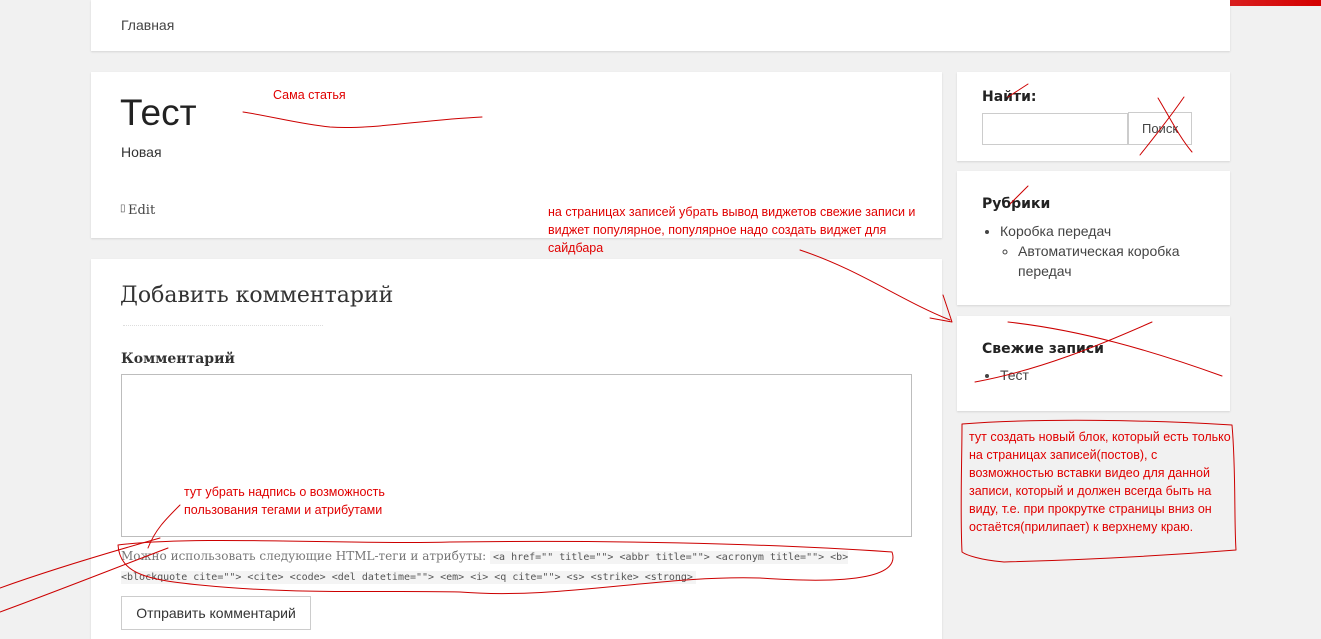 The height and width of the screenshot is (639, 1321). Describe the element at coordinates (660, 25) in the screenshot. I see `top-navigation: Главная` at that location.